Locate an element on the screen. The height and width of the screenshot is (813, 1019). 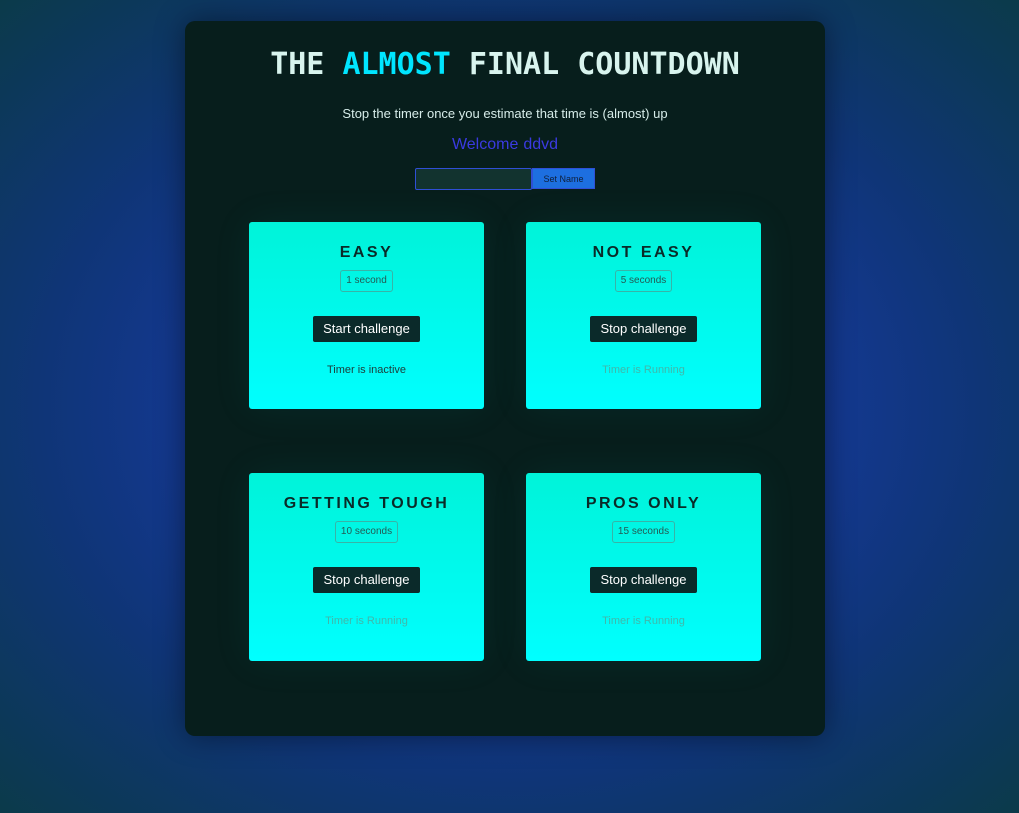
page-title: THE ALMOST FINAL COUNTDOWN is located at coordinates (505, 65).